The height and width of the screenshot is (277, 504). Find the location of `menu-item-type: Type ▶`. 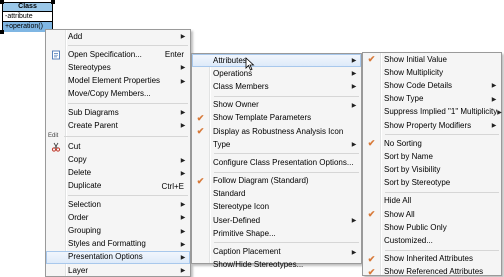

menu-item-type: Type ▶ is located at coordinates (276, 144).